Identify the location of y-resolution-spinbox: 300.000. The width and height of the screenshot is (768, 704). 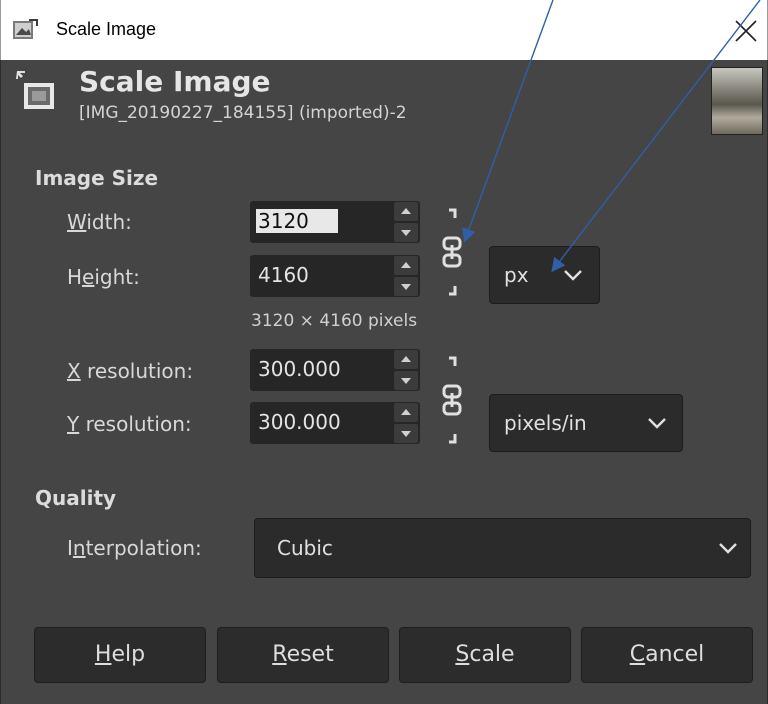
(335, 423).